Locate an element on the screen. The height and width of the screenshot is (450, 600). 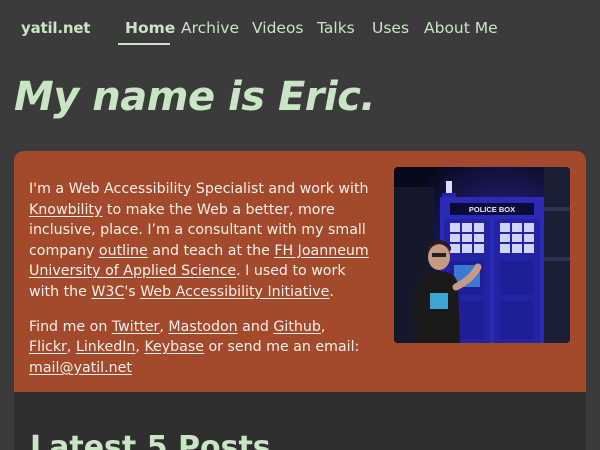
link-outline: outline is located at coordinates (123, 251).